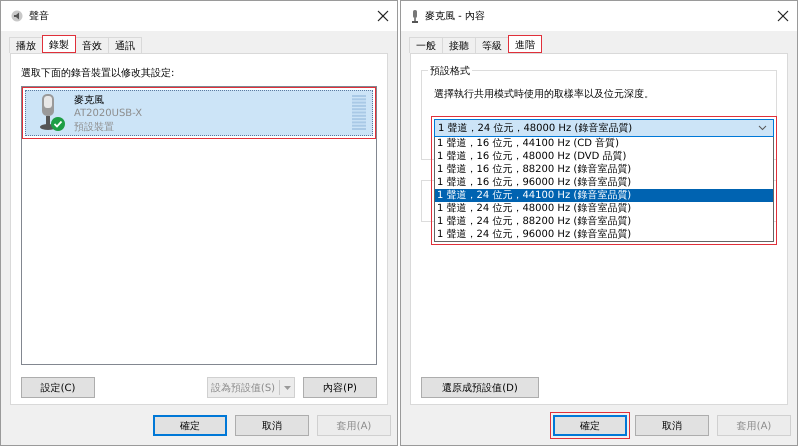 This screenshot has width=800, height=446. Describe the element at coordinates (604, 182) in the screenshot. I see `dropdown-option: 1 聲道，16 位元，96000 Hz (錄音室品質)` at that location.